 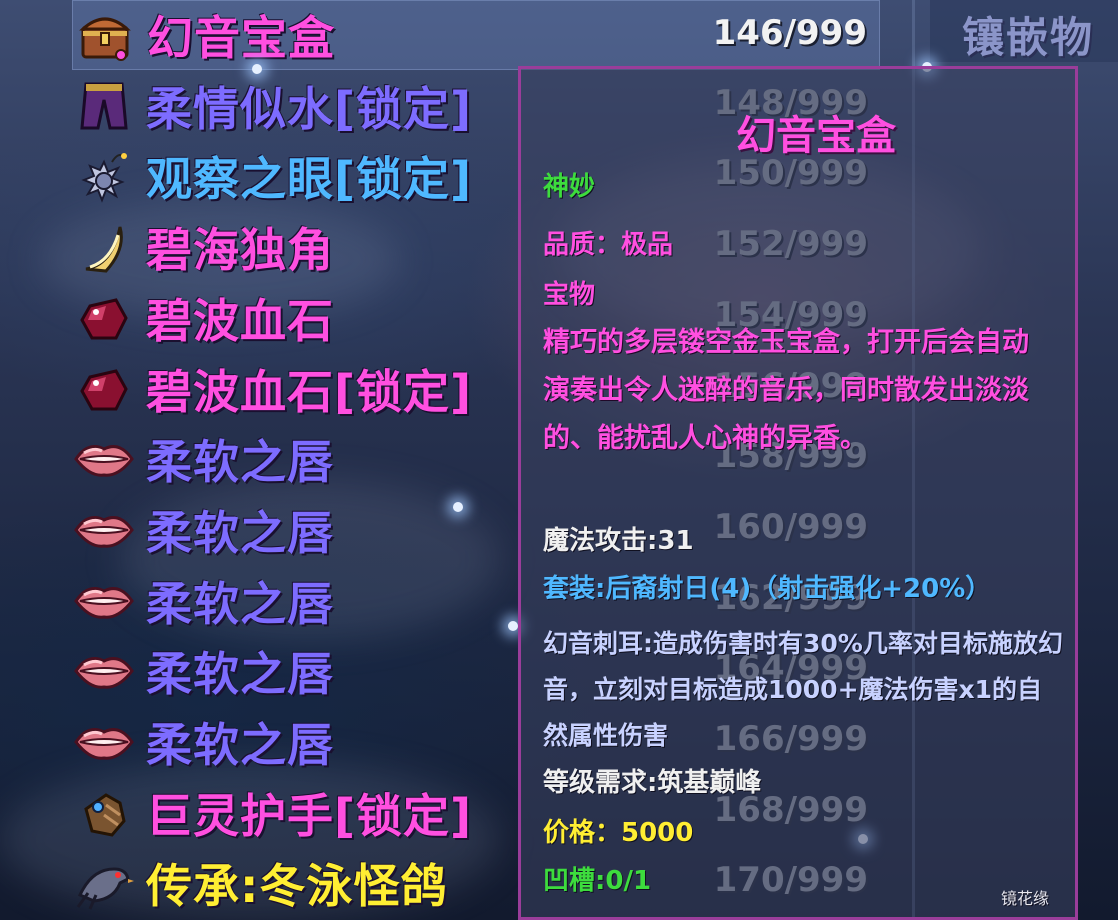 I want to click on purple-pants-icon, so click(x=104, y=106).